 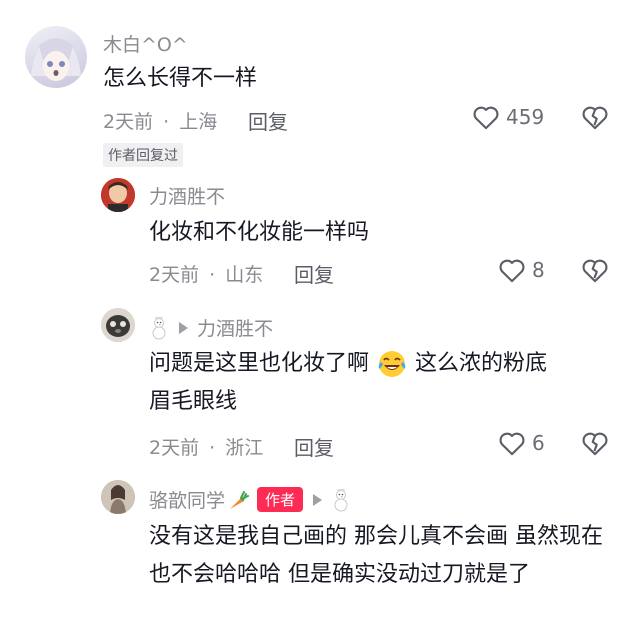 I want to click on comment-meta: 2天前 · 上海, so click(x=160, y=120).